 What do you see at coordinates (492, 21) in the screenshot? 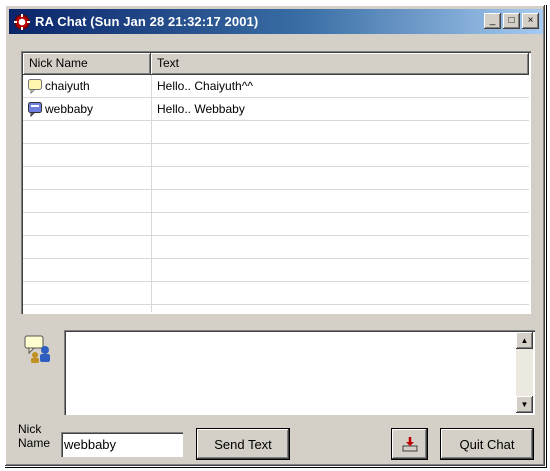
I see `minimize-button: _` at bounding box center [492, 21].